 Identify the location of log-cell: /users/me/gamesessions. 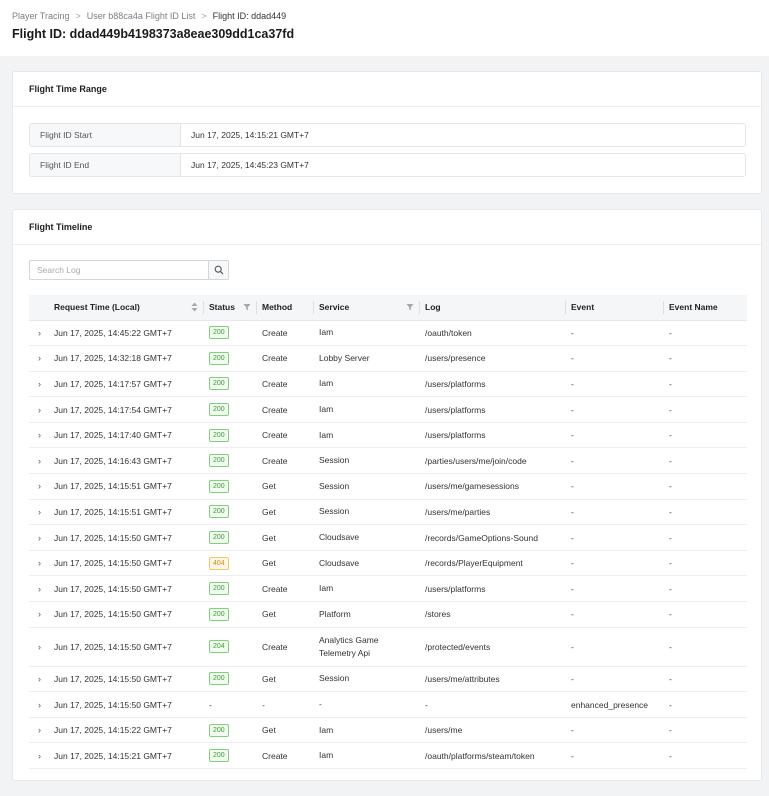
(493, 486).